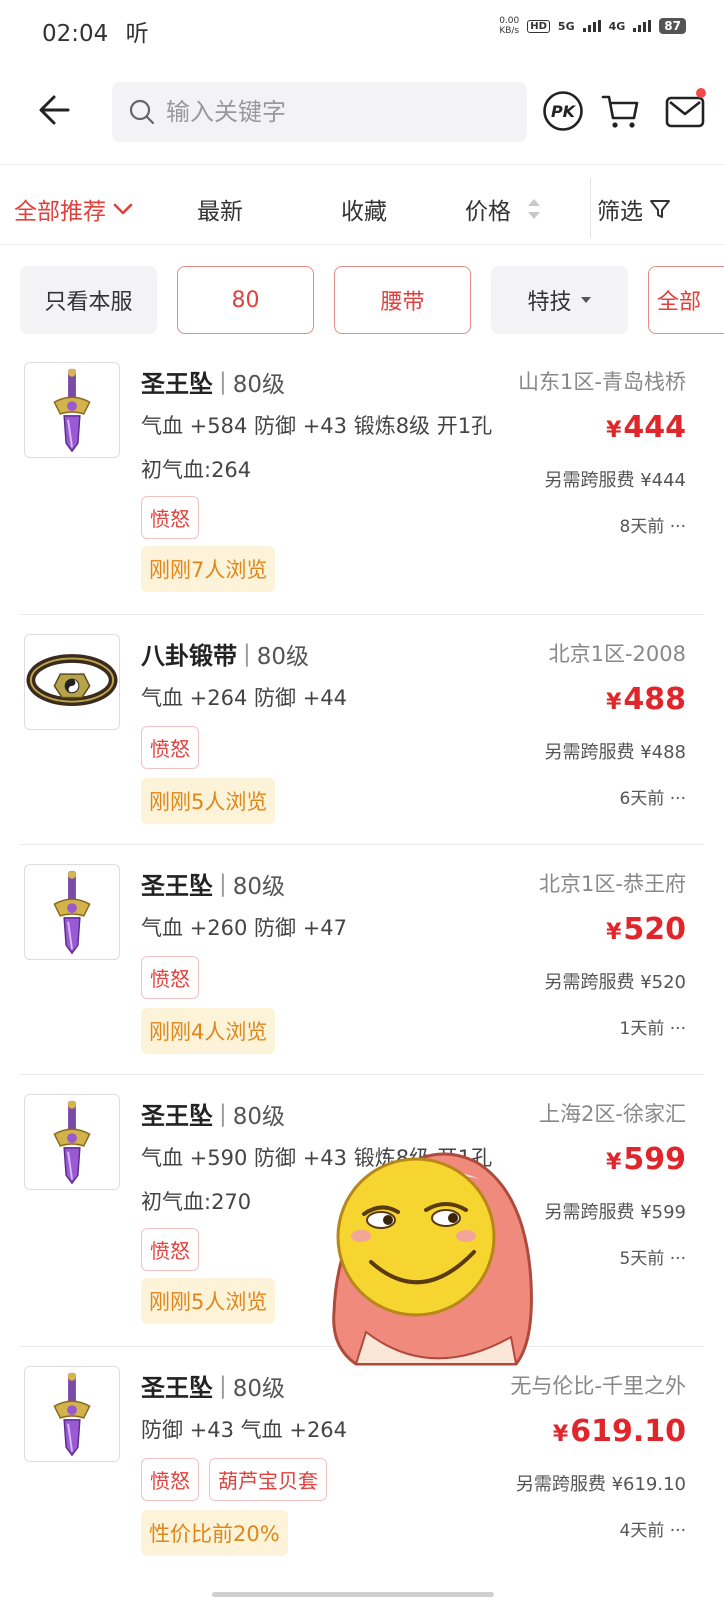 The width and height of the screenshot is (724, 1609). I want to click on svg-text: PK, so click(564, 111).